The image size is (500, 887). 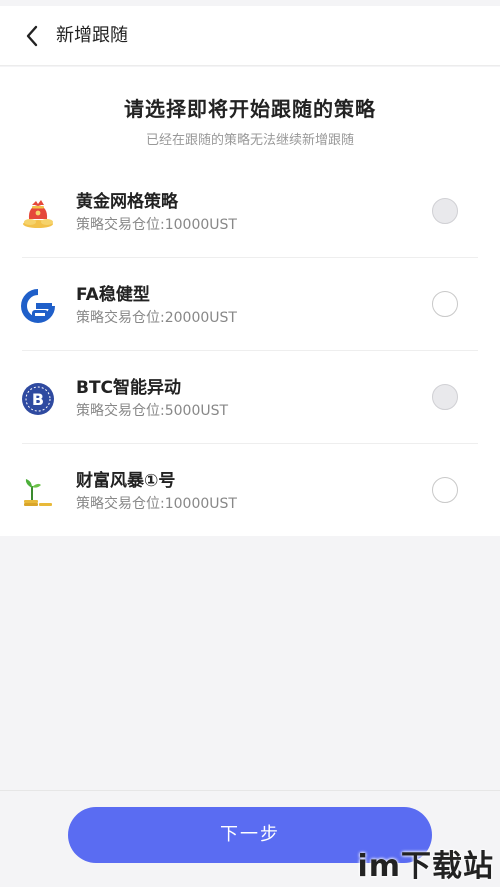 I want to click on sprout-coins-icon, so click(x=38, y=492).